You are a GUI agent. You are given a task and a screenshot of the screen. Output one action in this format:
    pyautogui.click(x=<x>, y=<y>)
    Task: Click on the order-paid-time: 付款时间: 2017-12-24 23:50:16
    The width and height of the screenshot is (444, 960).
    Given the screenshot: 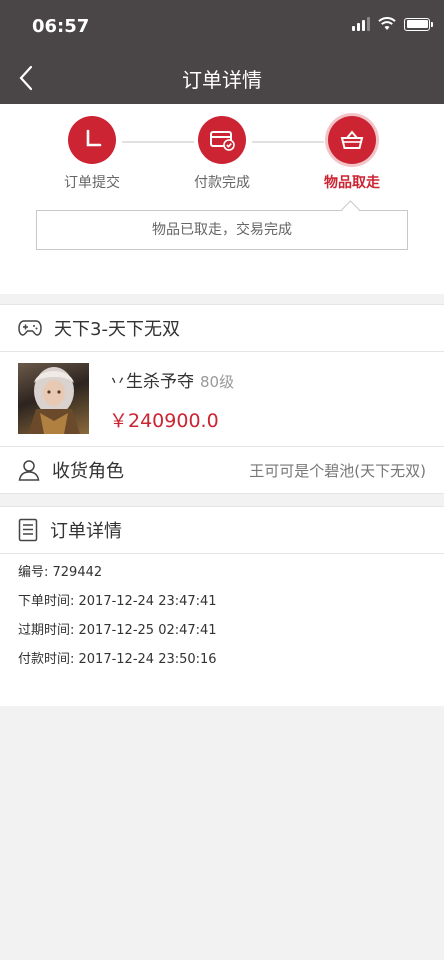 What is the action you would take?
    pyautogui.click(x=117, y=659)
    